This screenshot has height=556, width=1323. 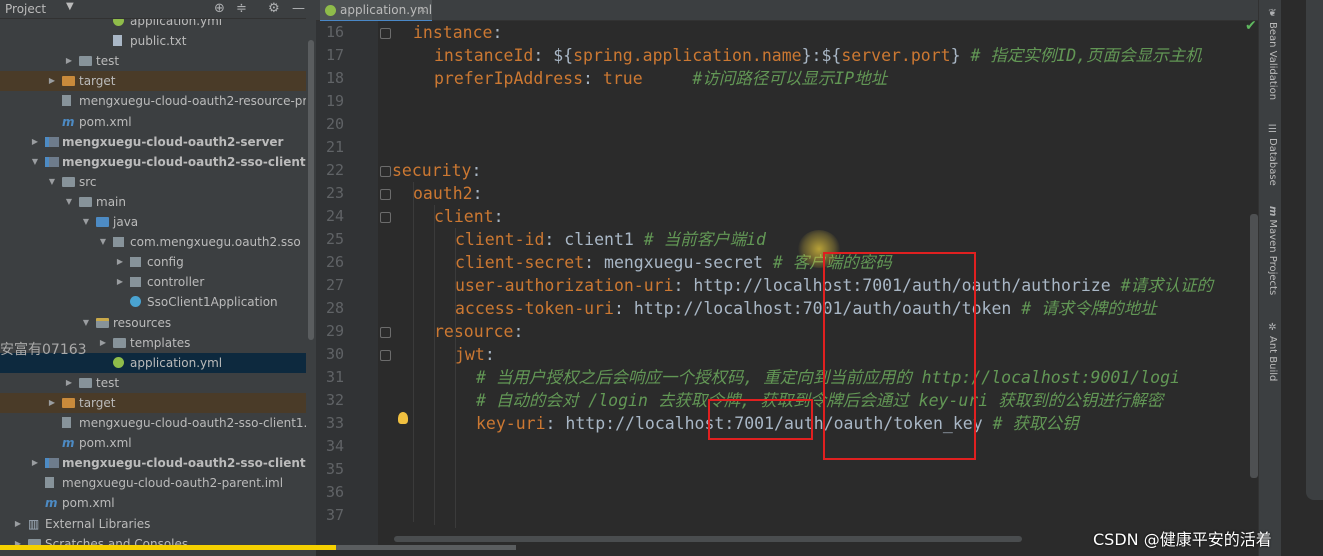 I want to click on orange-folder-icon, so click(x=68, y=402).